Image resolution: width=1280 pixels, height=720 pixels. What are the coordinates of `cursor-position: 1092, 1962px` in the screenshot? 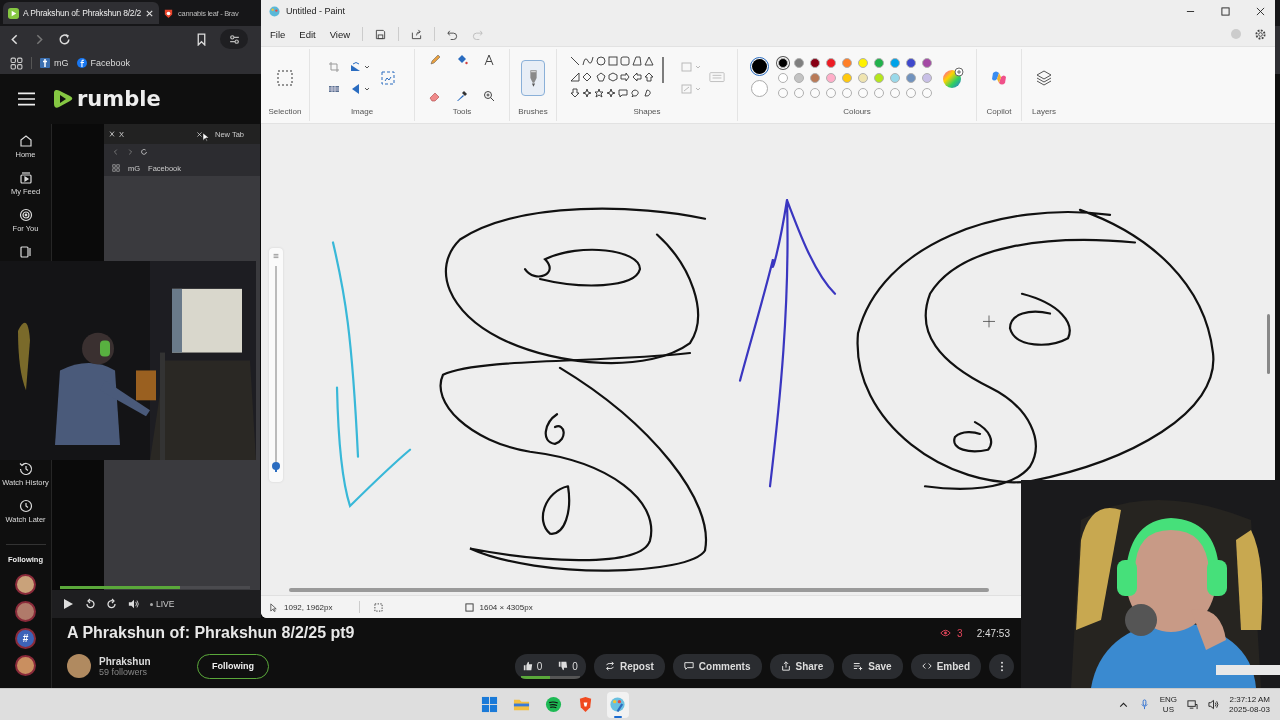 It's located at (308, 607).